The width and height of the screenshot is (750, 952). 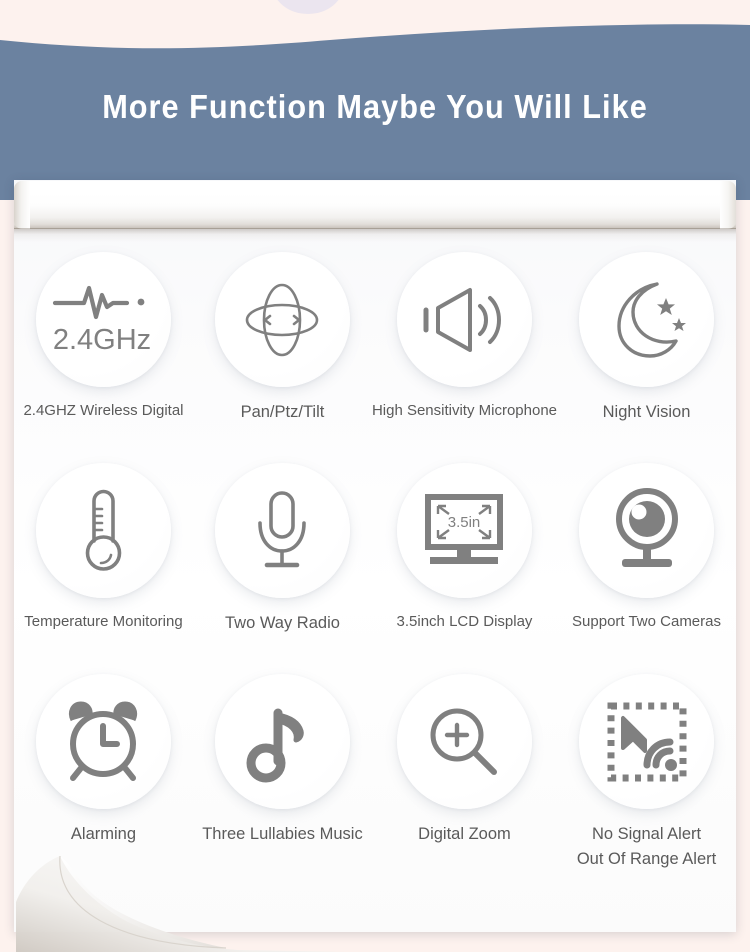 I want to click on feature-label: Two Way Radio, so click(x=282, y=623).